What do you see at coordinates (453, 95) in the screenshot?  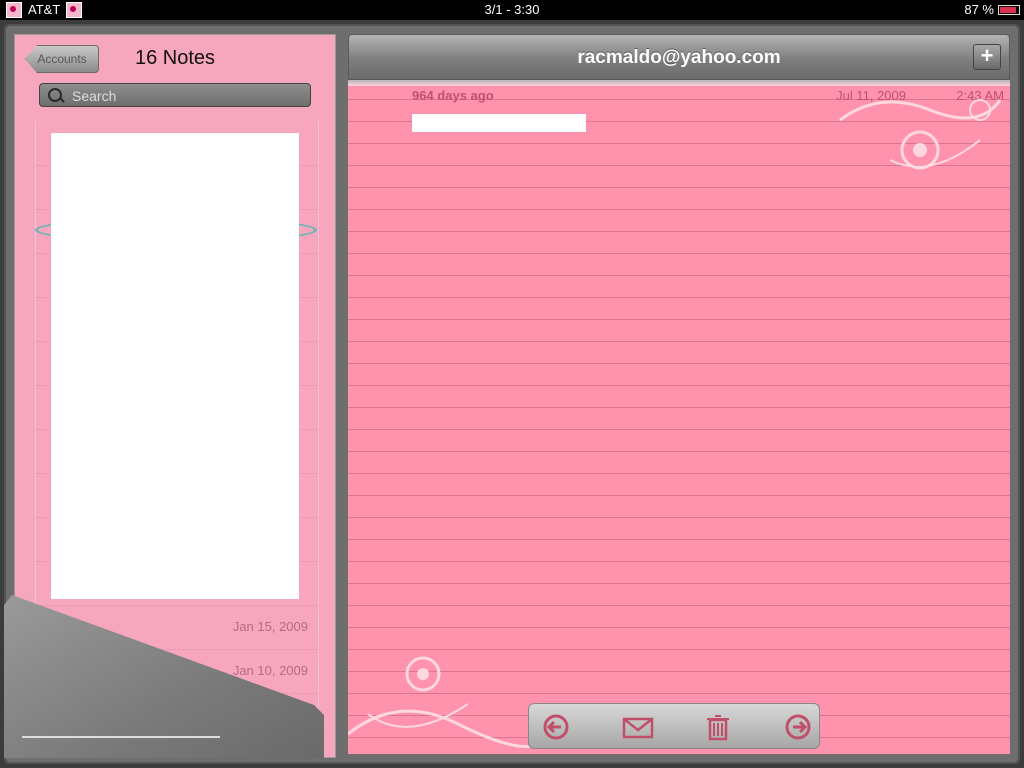 I see `note-age: 964 days ago` at bounding box center [453, 95].